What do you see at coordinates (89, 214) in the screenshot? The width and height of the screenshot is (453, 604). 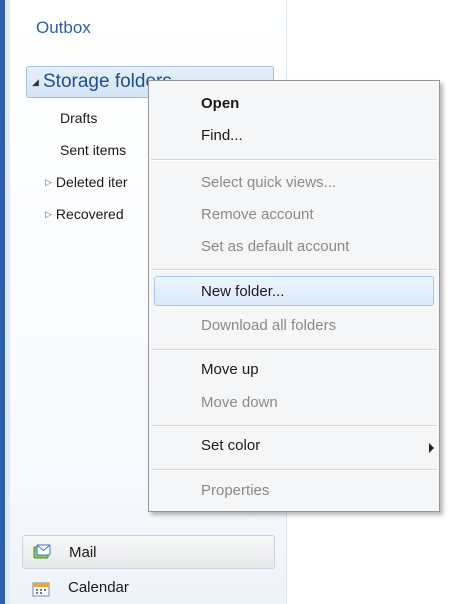 I see `folder-recovered-items-label: Recovered` at bounding box center [89, 214].